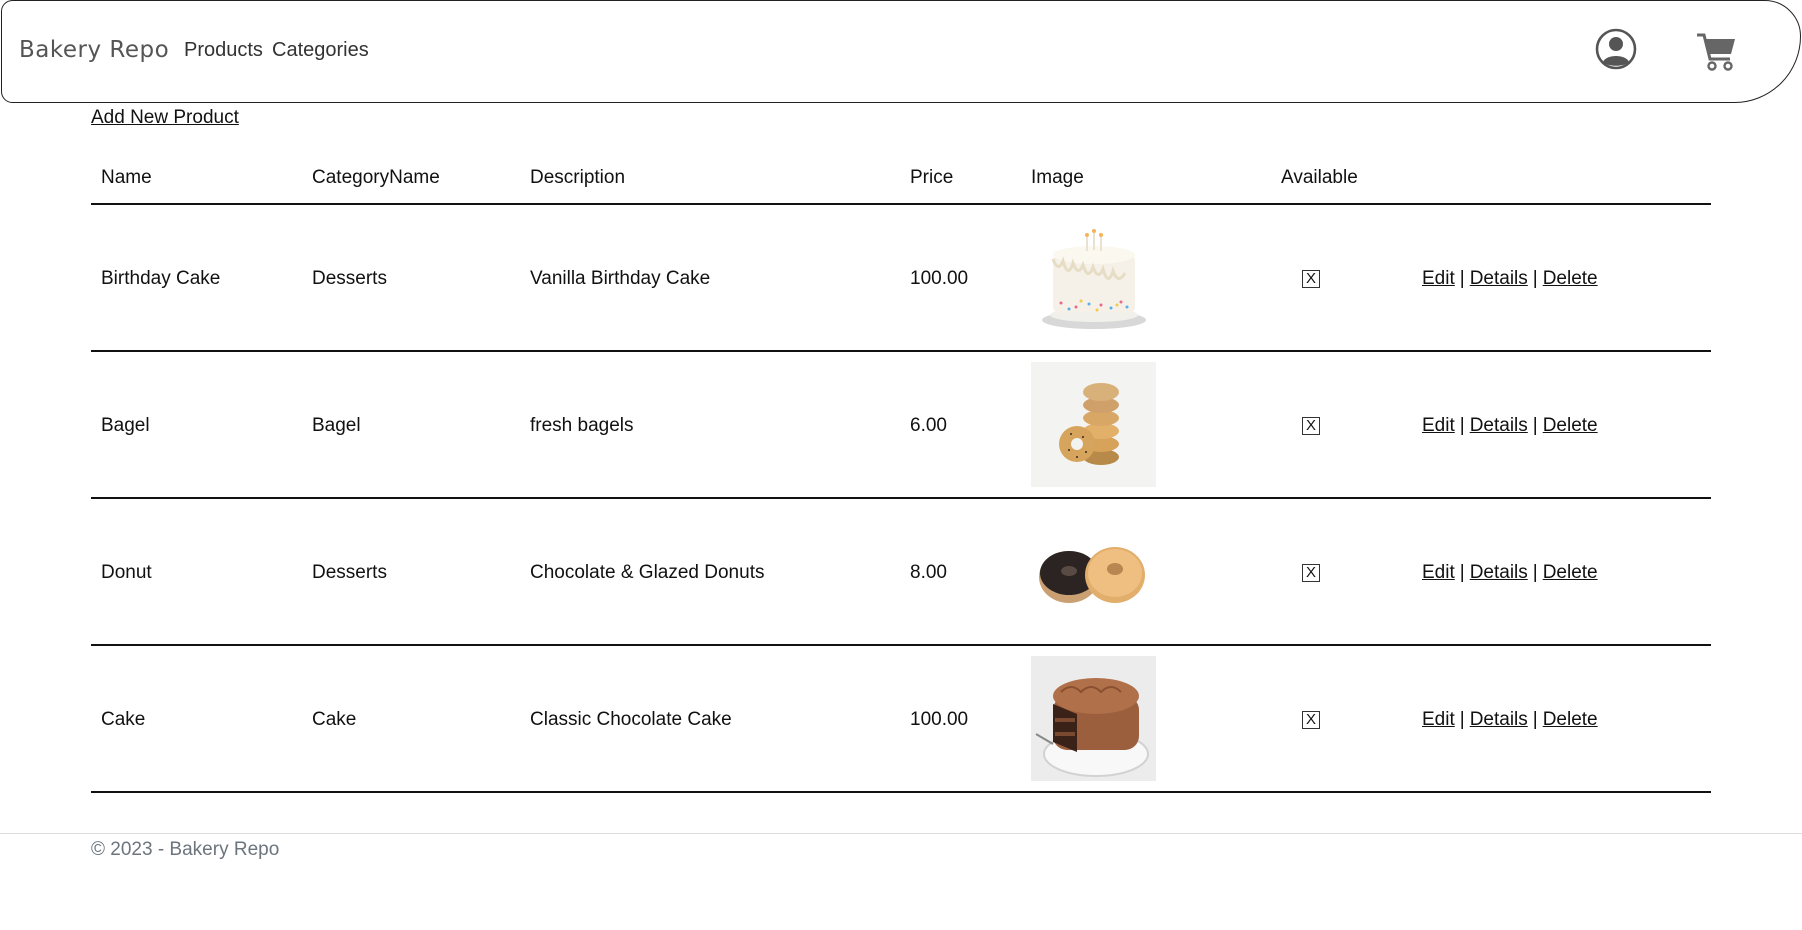 This screenshot has width=1802, height=930. I want to click on cell-name: Birthday Cake, so click(161, 278).